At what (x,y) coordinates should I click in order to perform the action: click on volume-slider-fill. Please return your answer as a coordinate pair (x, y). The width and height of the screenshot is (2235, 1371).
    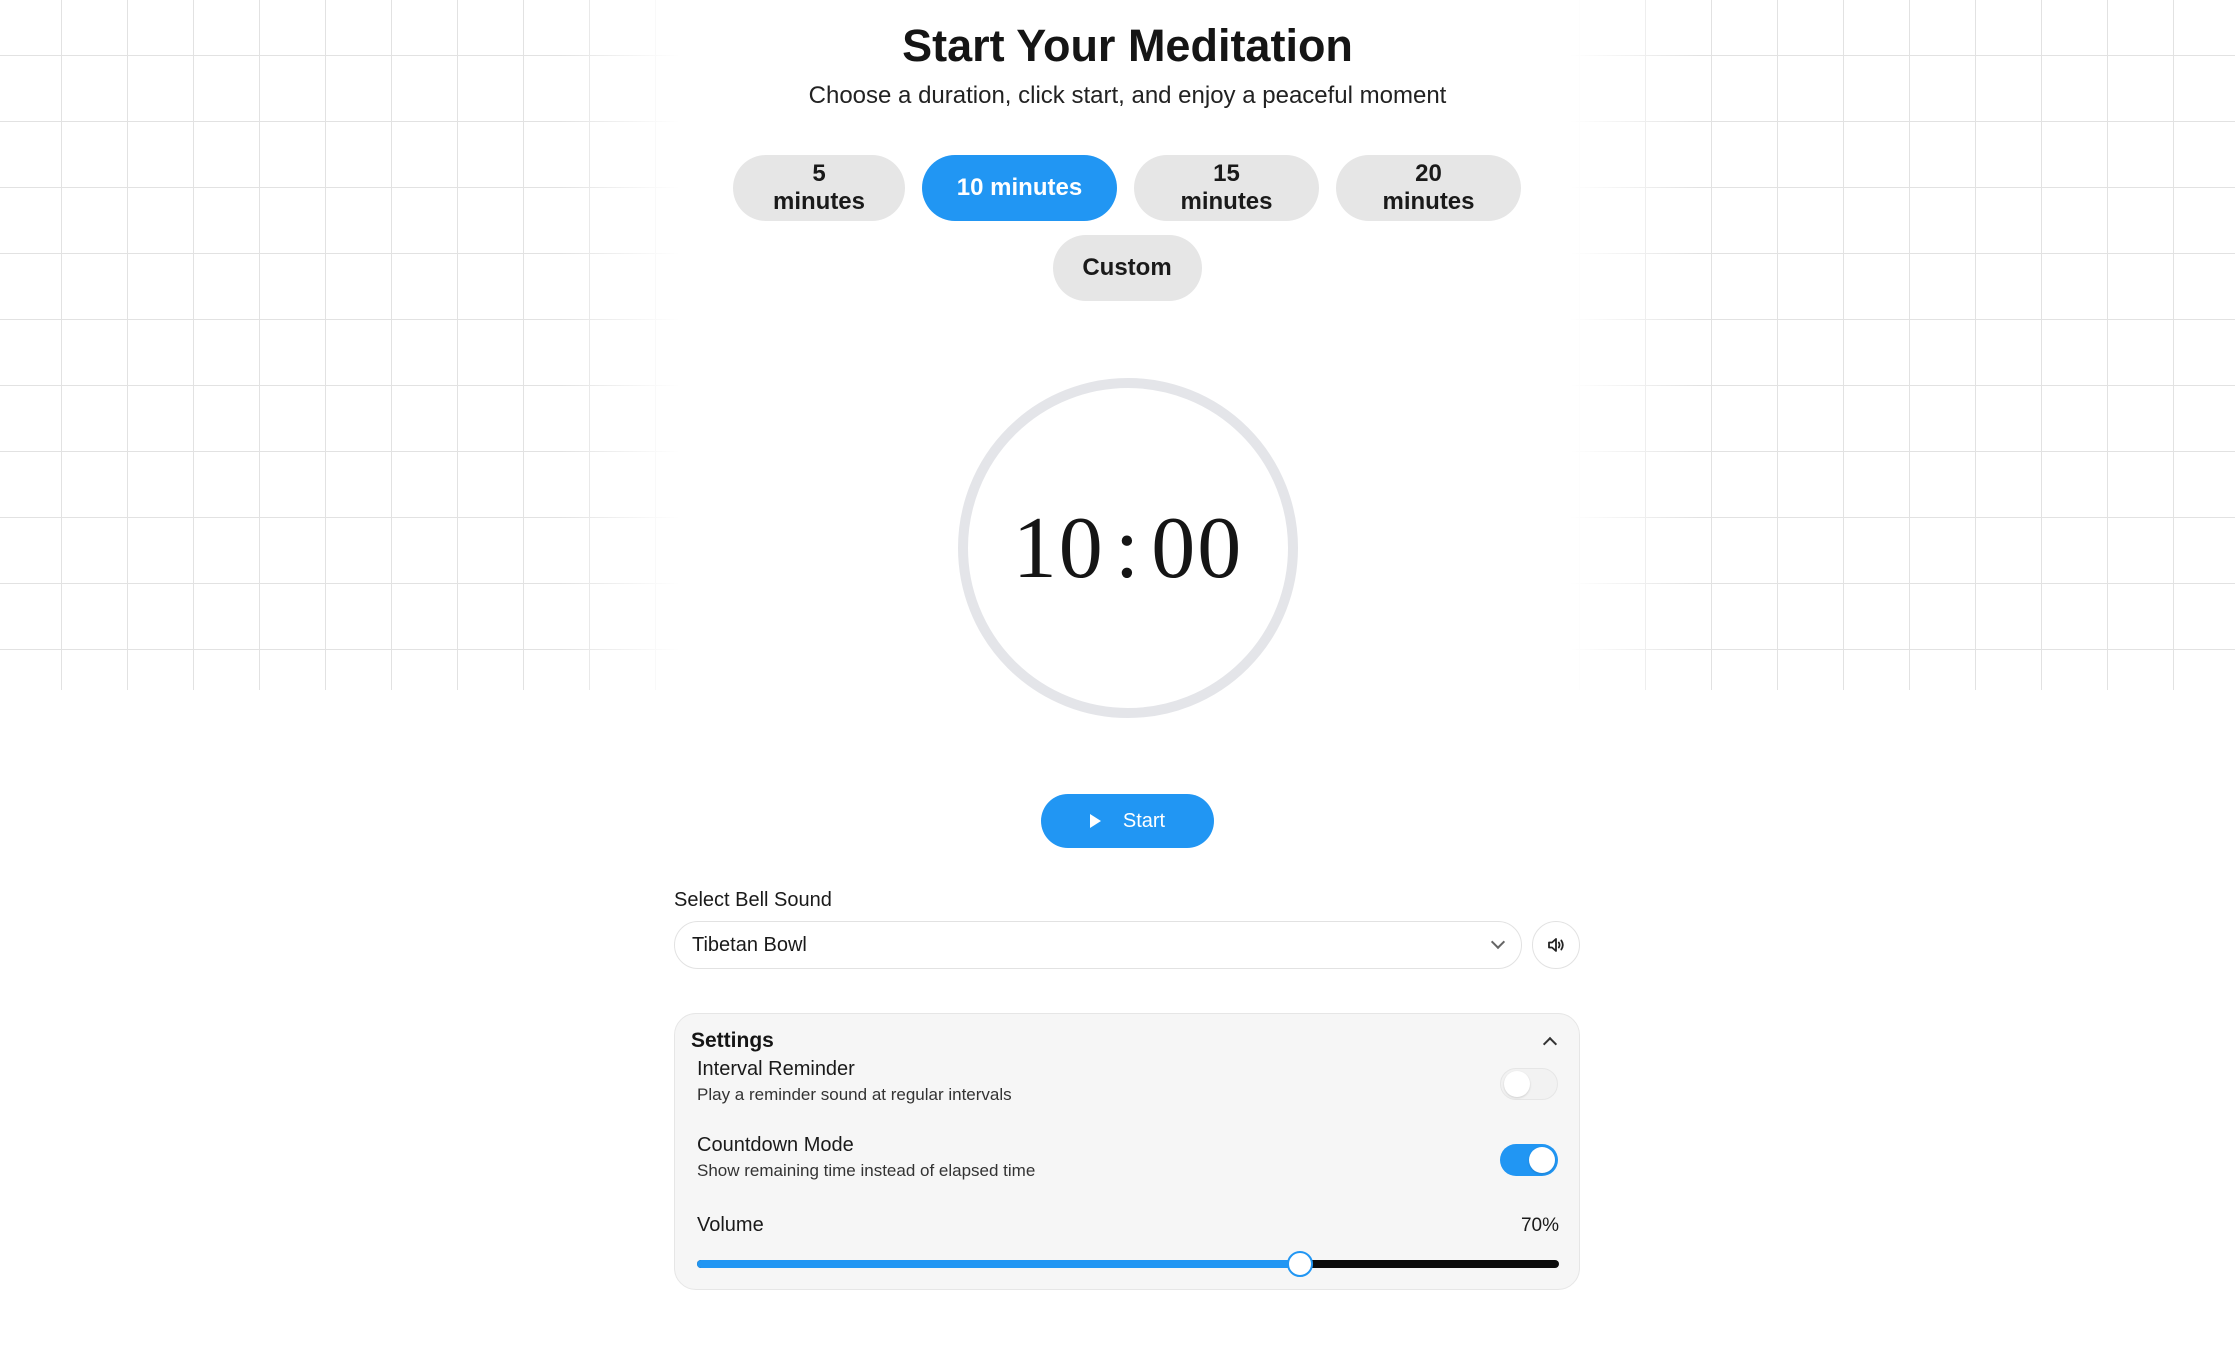
    Looking at the image, I should click on (998, 1264).